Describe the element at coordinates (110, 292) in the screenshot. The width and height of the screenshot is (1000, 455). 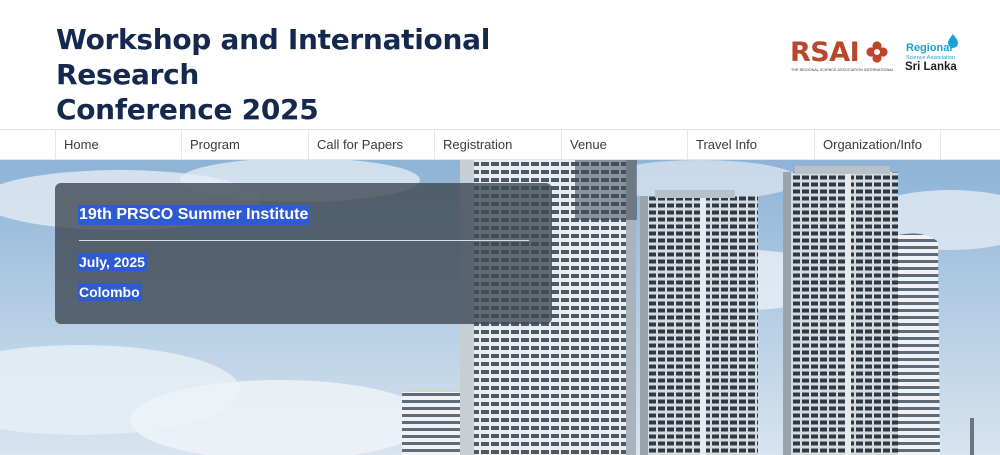
I see `event-location: Colombo` at that location.